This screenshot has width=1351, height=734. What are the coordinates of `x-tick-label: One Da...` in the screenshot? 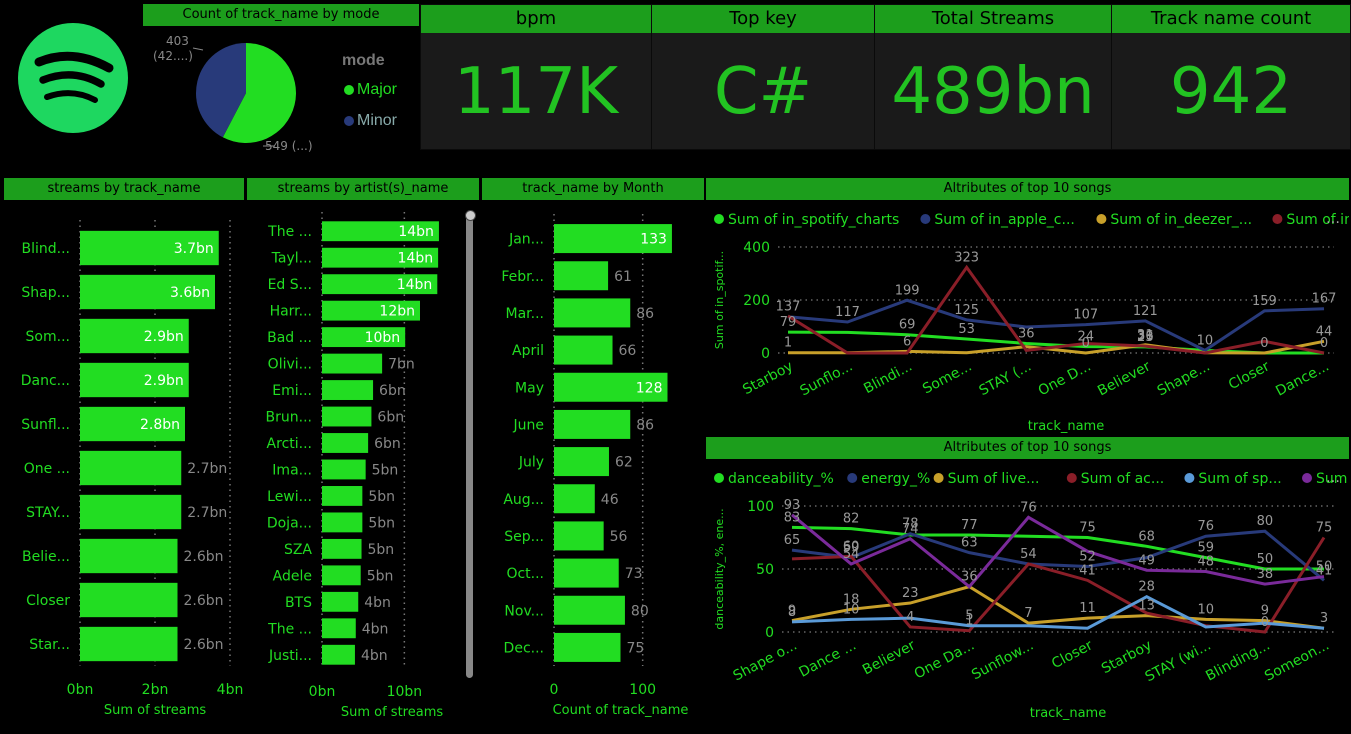 It's located at (944, 659).